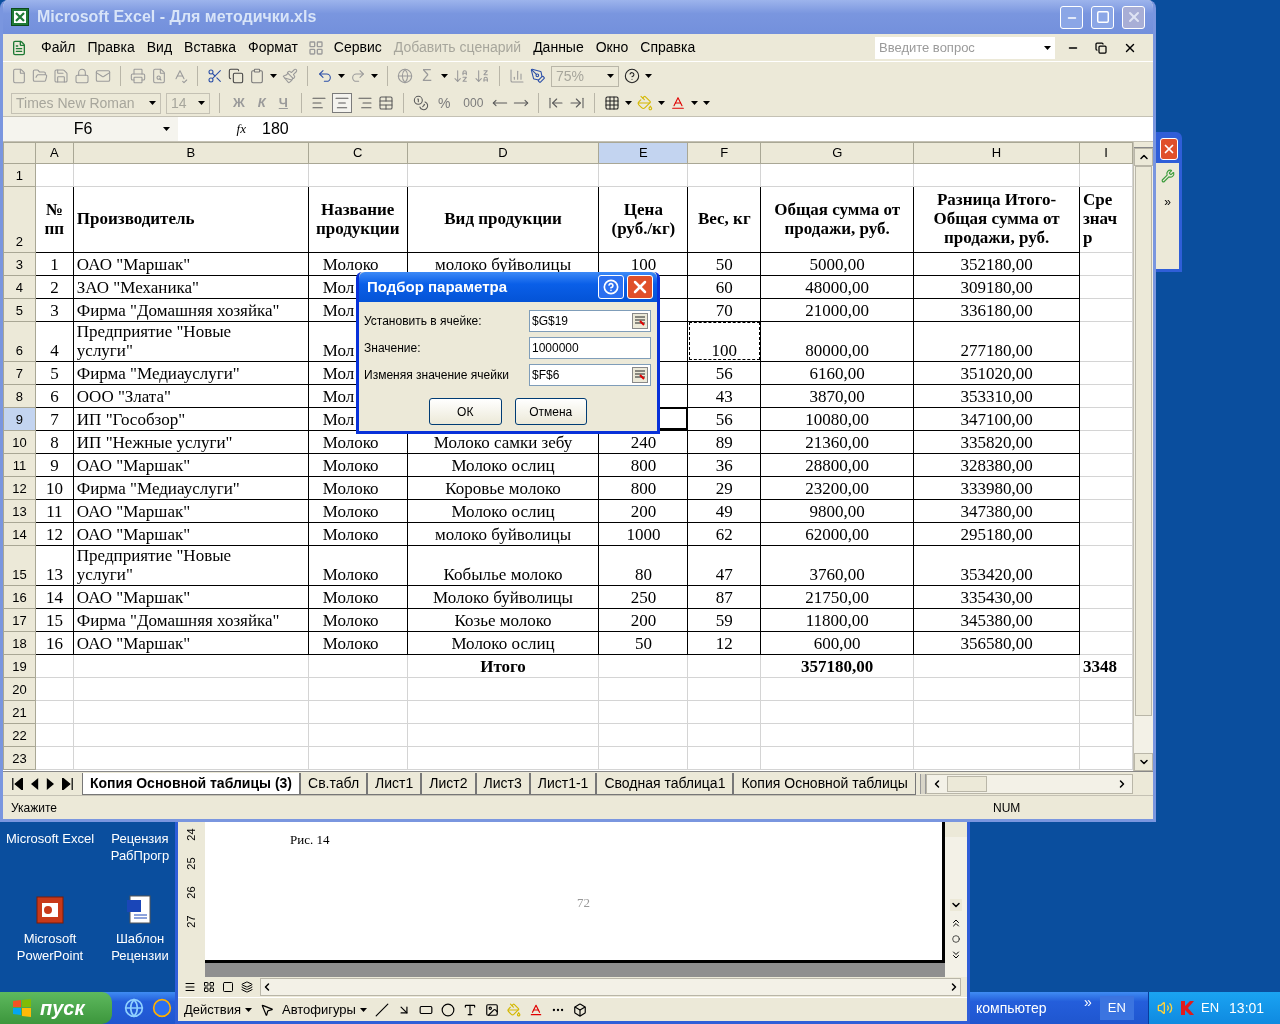  I want to click on percent-button: %, so click(444, 103).